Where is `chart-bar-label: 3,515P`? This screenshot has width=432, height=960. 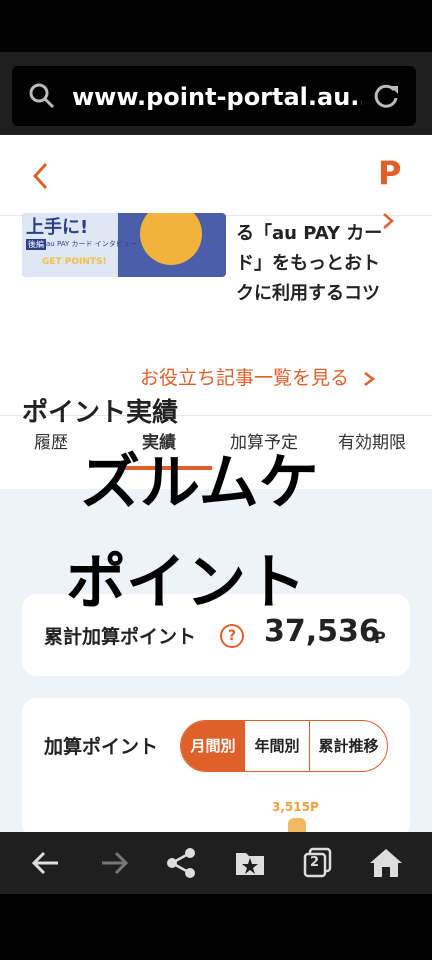 chart-bar-label: 3,515P is located at coordinates (295, 807).